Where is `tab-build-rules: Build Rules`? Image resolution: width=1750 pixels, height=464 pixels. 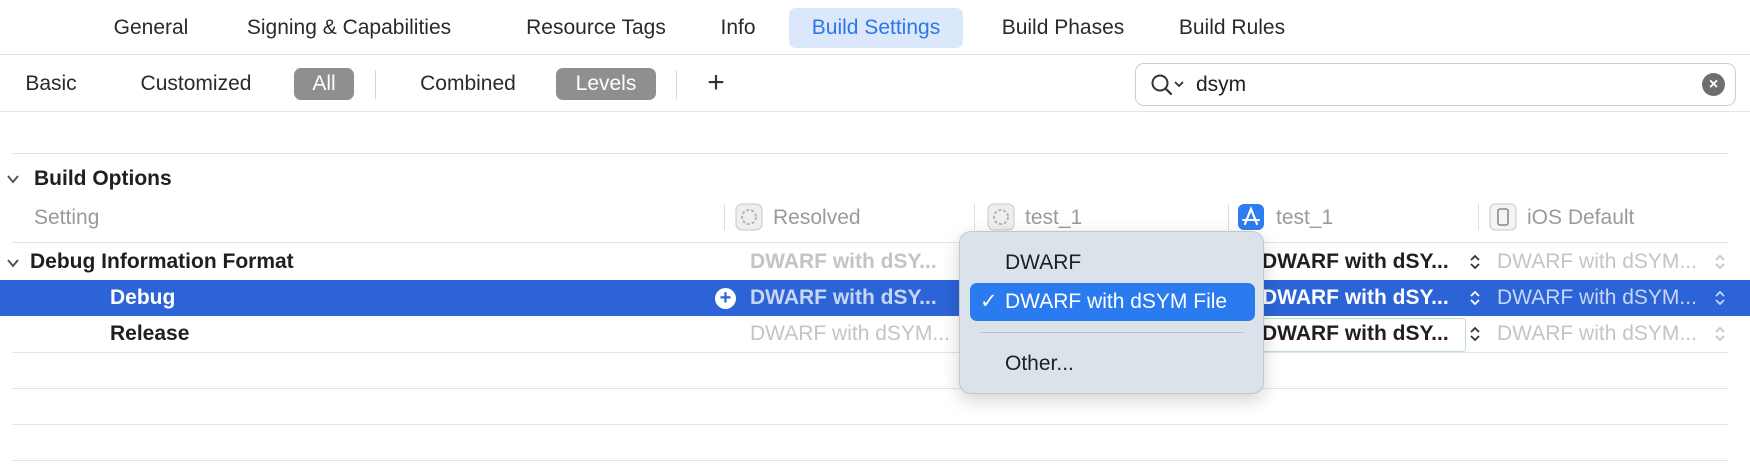
tab-build-rules: Build Rules is located at coordinates (1232, 28).